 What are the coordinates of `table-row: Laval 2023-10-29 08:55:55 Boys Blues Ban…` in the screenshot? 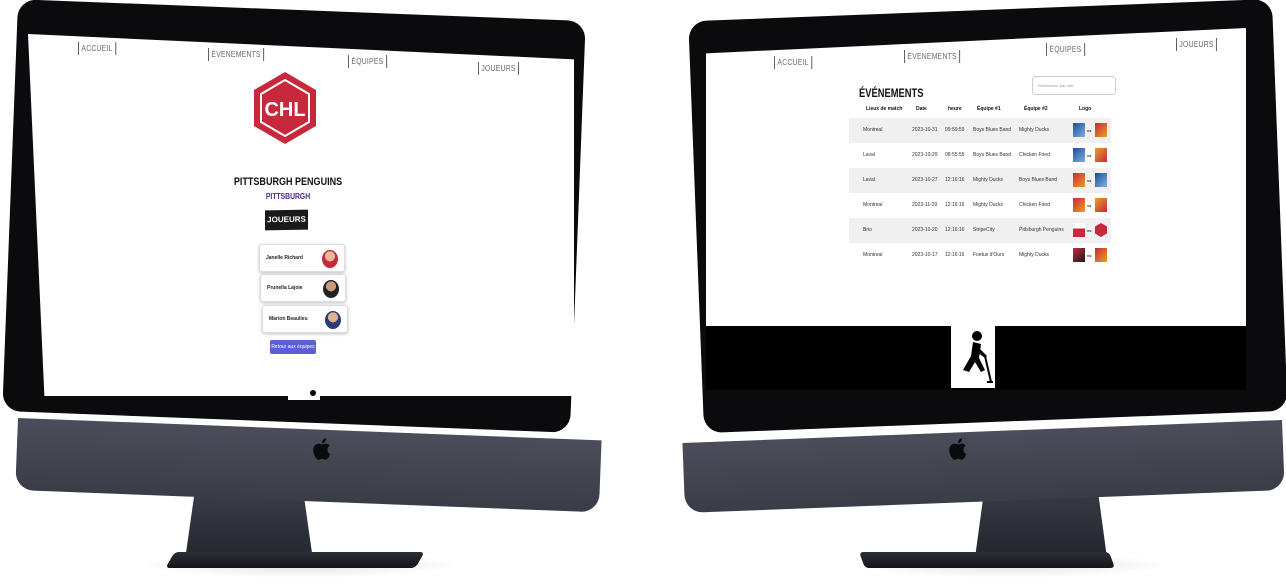 It's located at (980, 155).